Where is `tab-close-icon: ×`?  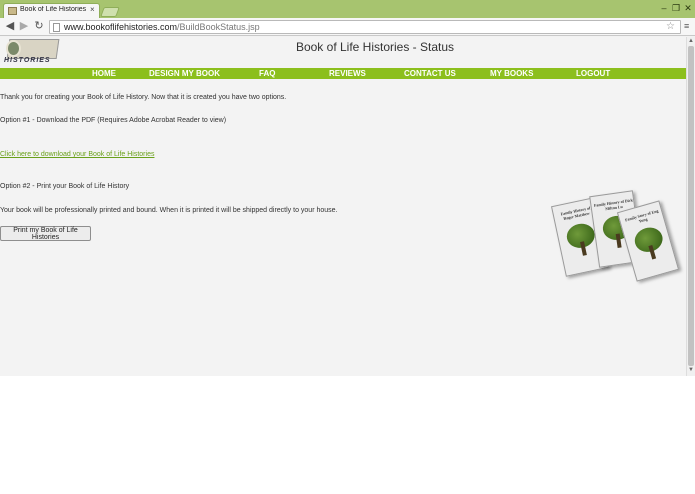 tab-close-icon: × is located at coordinates (92, 9).